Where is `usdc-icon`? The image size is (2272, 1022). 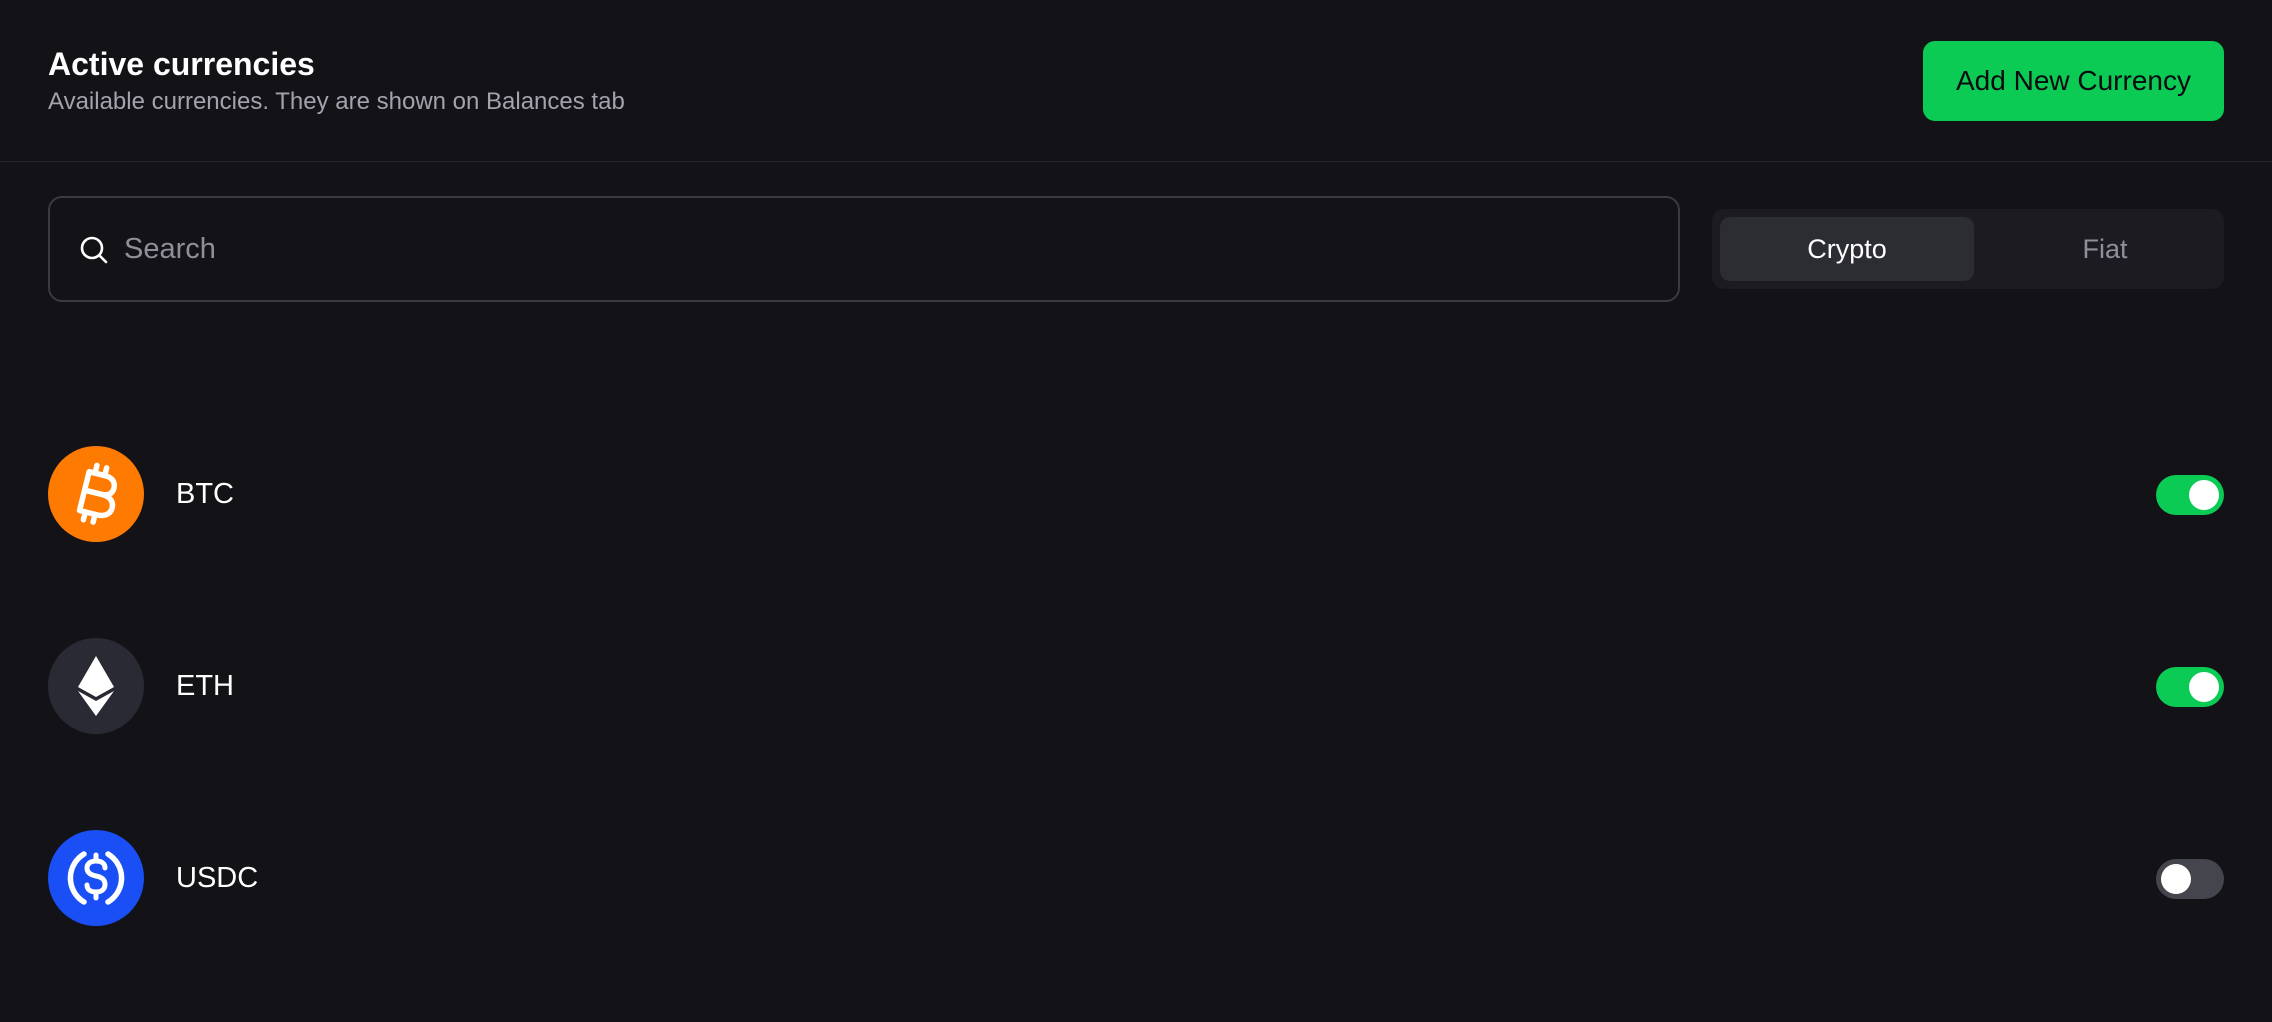
usdc-icon is located at coordinates (96, 878).